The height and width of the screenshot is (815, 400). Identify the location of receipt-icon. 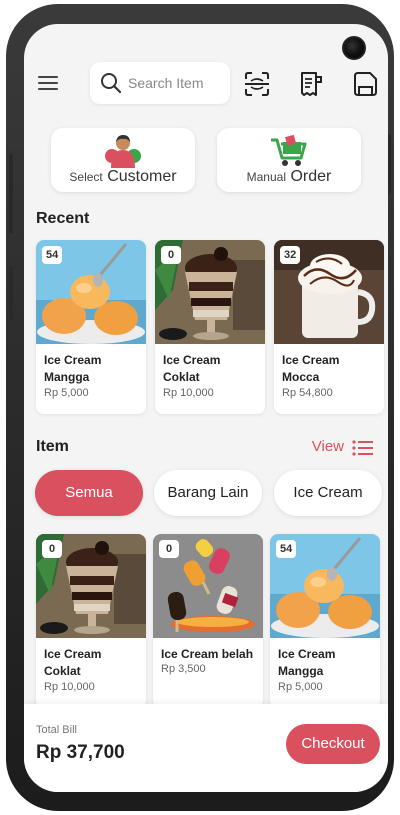
(311, 84).